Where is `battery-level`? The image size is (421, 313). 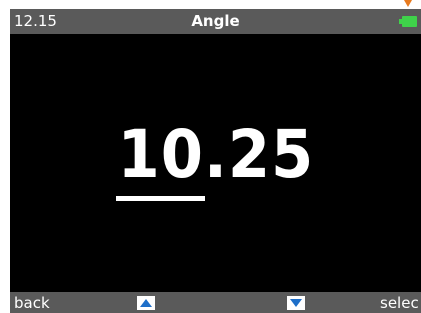 battery-level is located at coordinates (409, 21).